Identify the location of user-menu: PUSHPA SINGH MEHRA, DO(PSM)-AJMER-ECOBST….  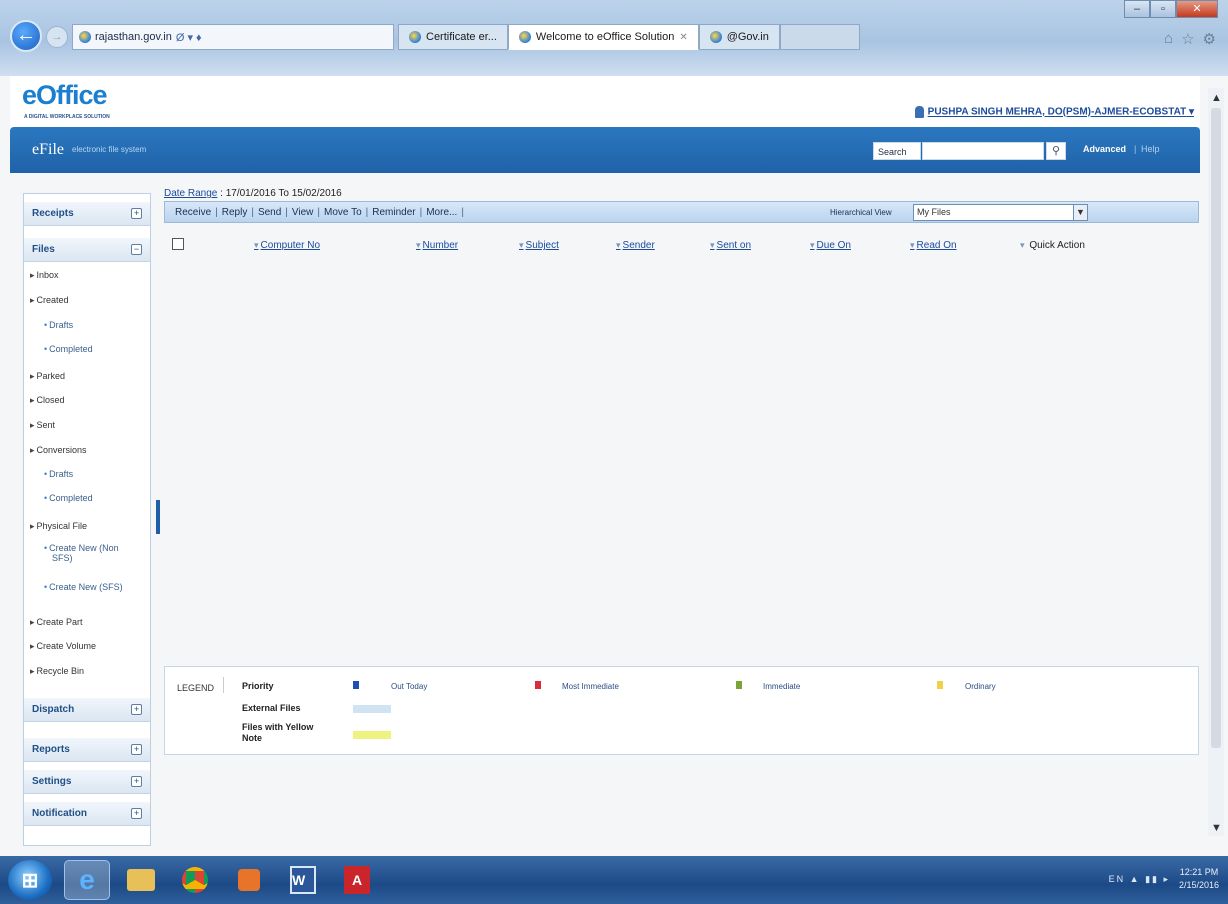
(1054, 112).